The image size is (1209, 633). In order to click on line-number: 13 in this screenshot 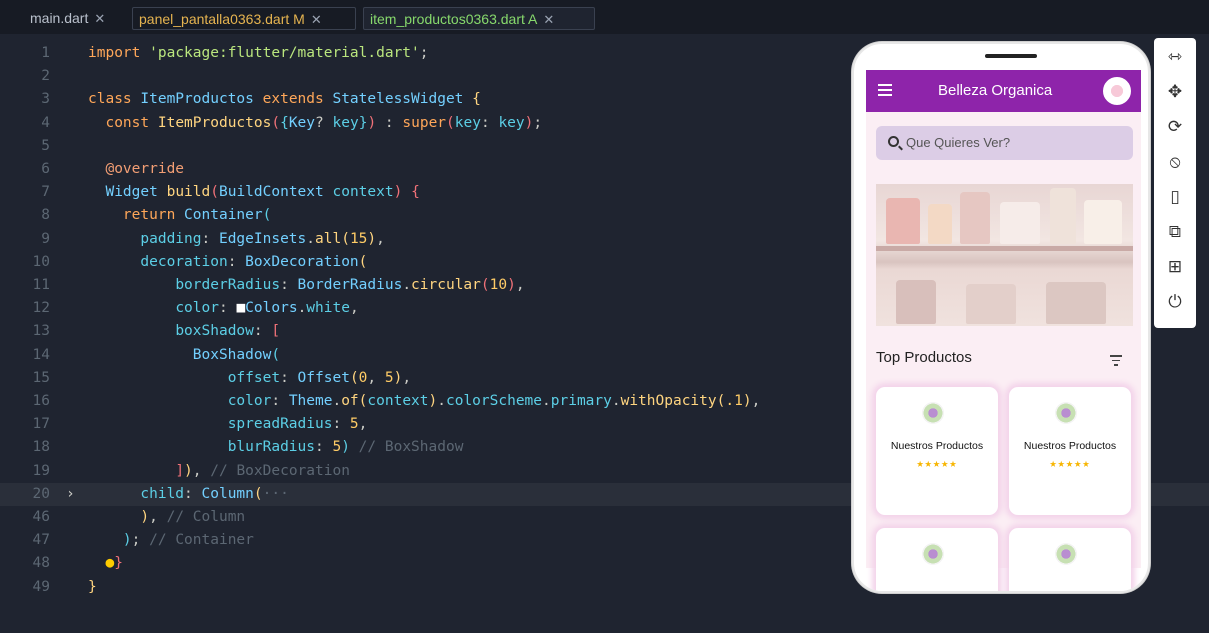, I will do `click(41, 331)`.